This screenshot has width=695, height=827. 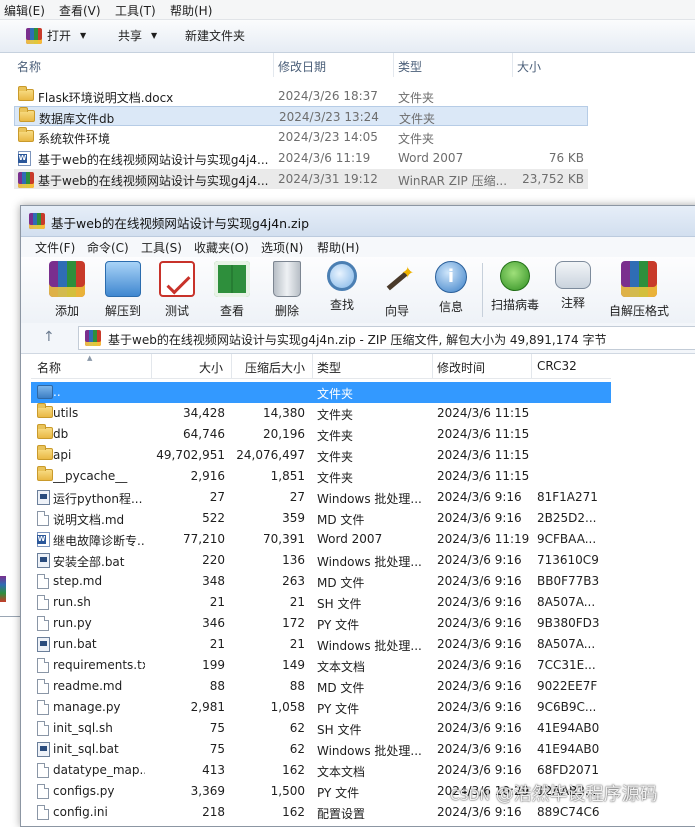 I want to click on wizard-button: ✦ 向导, so click(x=397, y=290).